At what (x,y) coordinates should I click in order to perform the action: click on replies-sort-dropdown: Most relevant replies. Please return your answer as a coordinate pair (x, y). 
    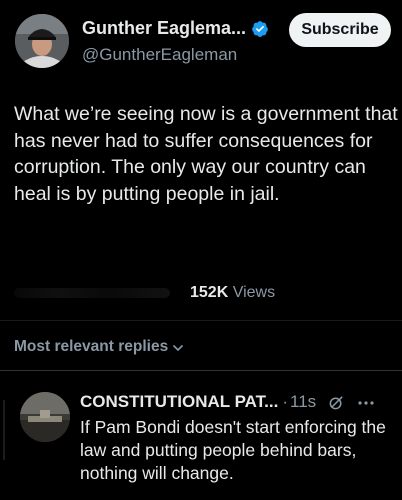
    Looking at the image, I should click on (99, 347).